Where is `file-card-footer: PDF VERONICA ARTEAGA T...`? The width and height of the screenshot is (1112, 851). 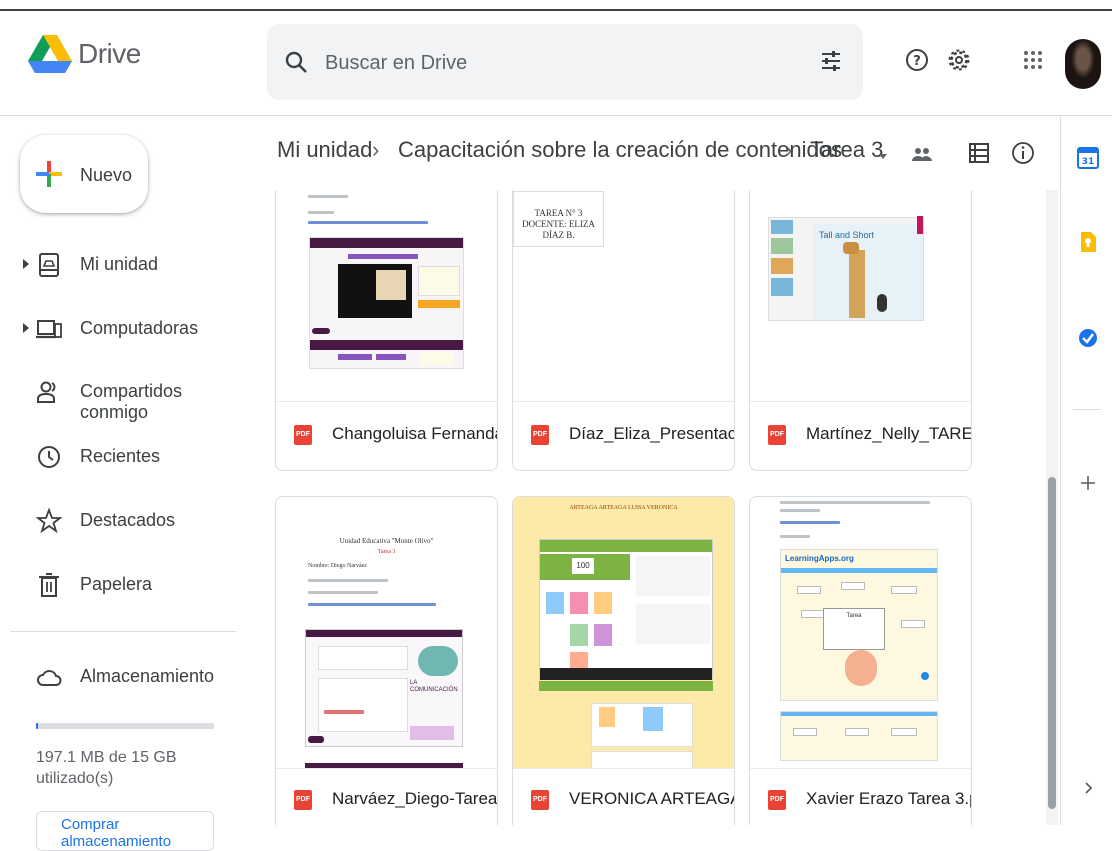 file-card-footer: PDF VERONICA ARTEAGA T... is located at coordinates (623, 795).